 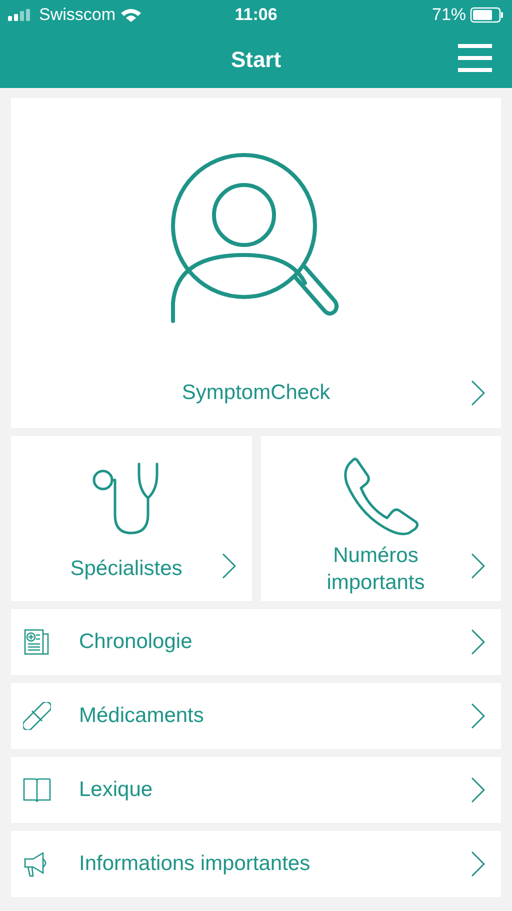 I want to click on tile-label: Numéros importants, so click(x=376, y=569).